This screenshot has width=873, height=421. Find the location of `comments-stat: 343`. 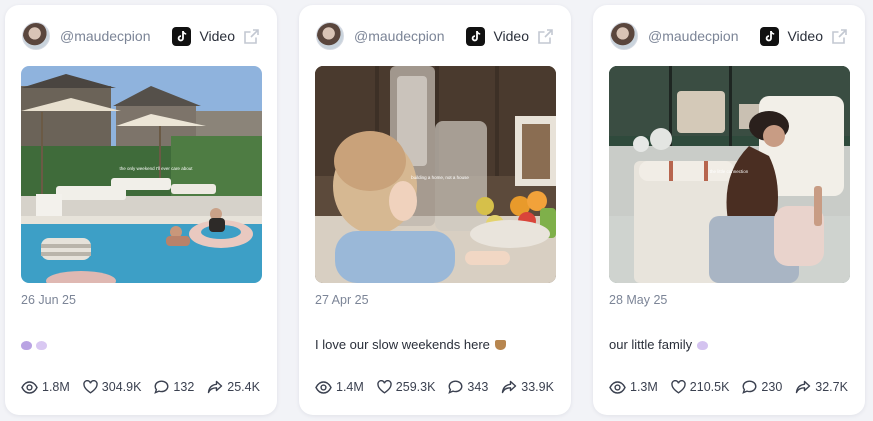

comments-stat: 343 is located at coordinates (468, 387).